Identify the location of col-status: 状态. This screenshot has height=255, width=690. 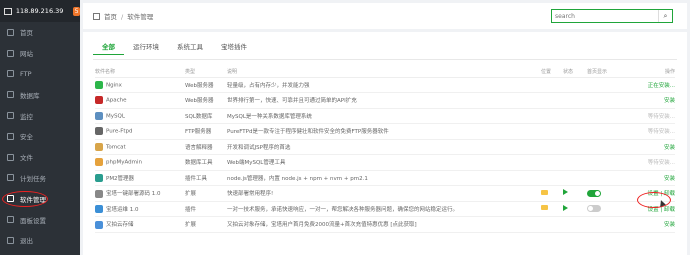
(575, 72).